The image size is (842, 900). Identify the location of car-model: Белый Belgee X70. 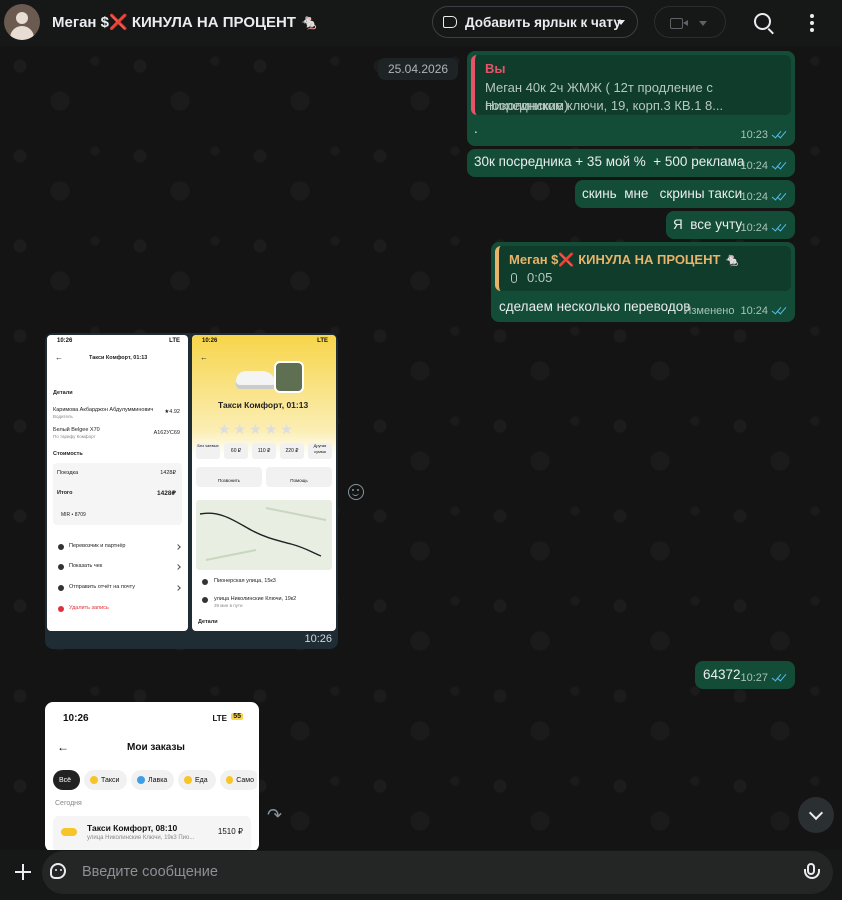
(76, 430).